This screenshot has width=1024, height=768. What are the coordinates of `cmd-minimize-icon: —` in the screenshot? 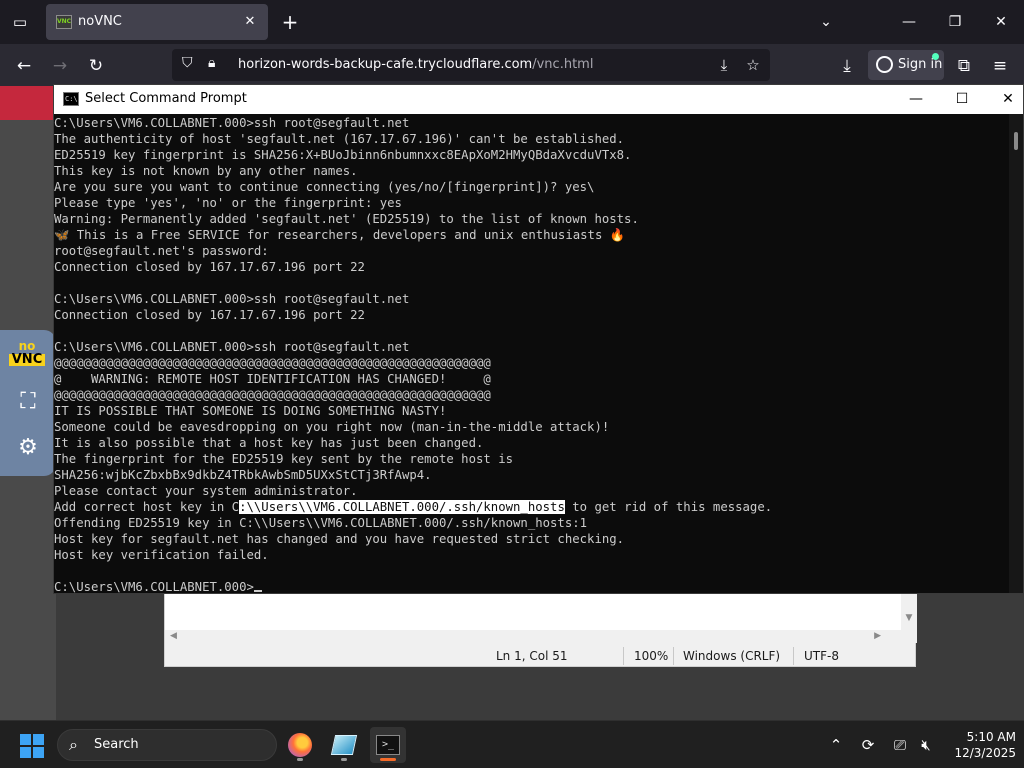 It's located at (916, 99).